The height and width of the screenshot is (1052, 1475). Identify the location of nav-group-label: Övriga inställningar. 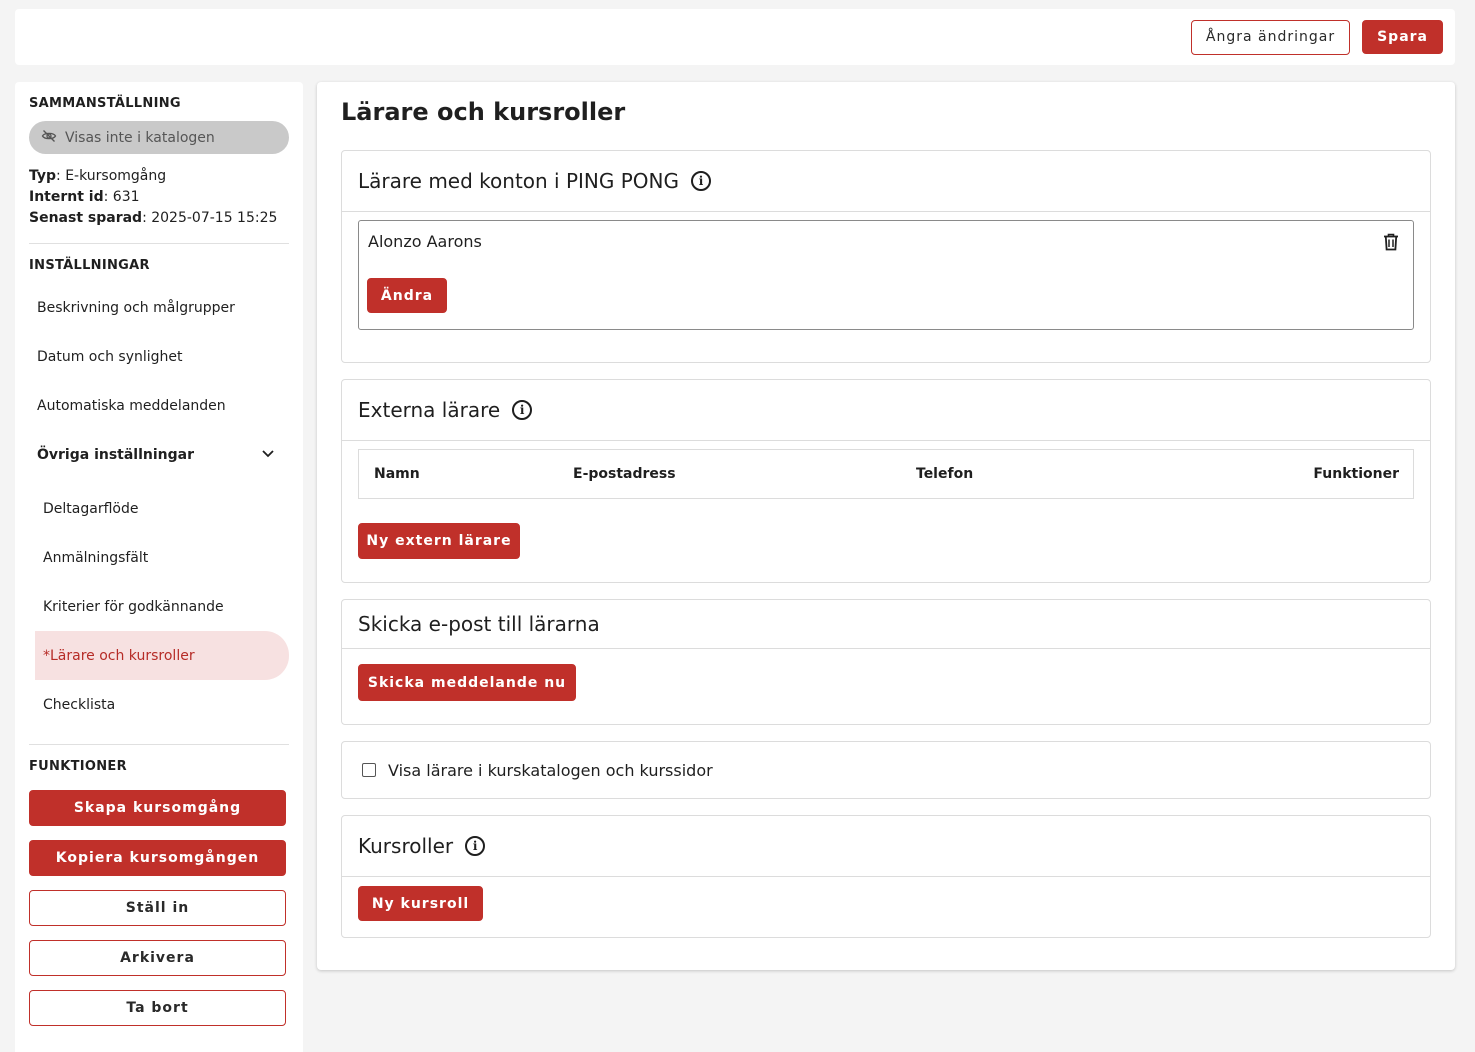
(116, 454).